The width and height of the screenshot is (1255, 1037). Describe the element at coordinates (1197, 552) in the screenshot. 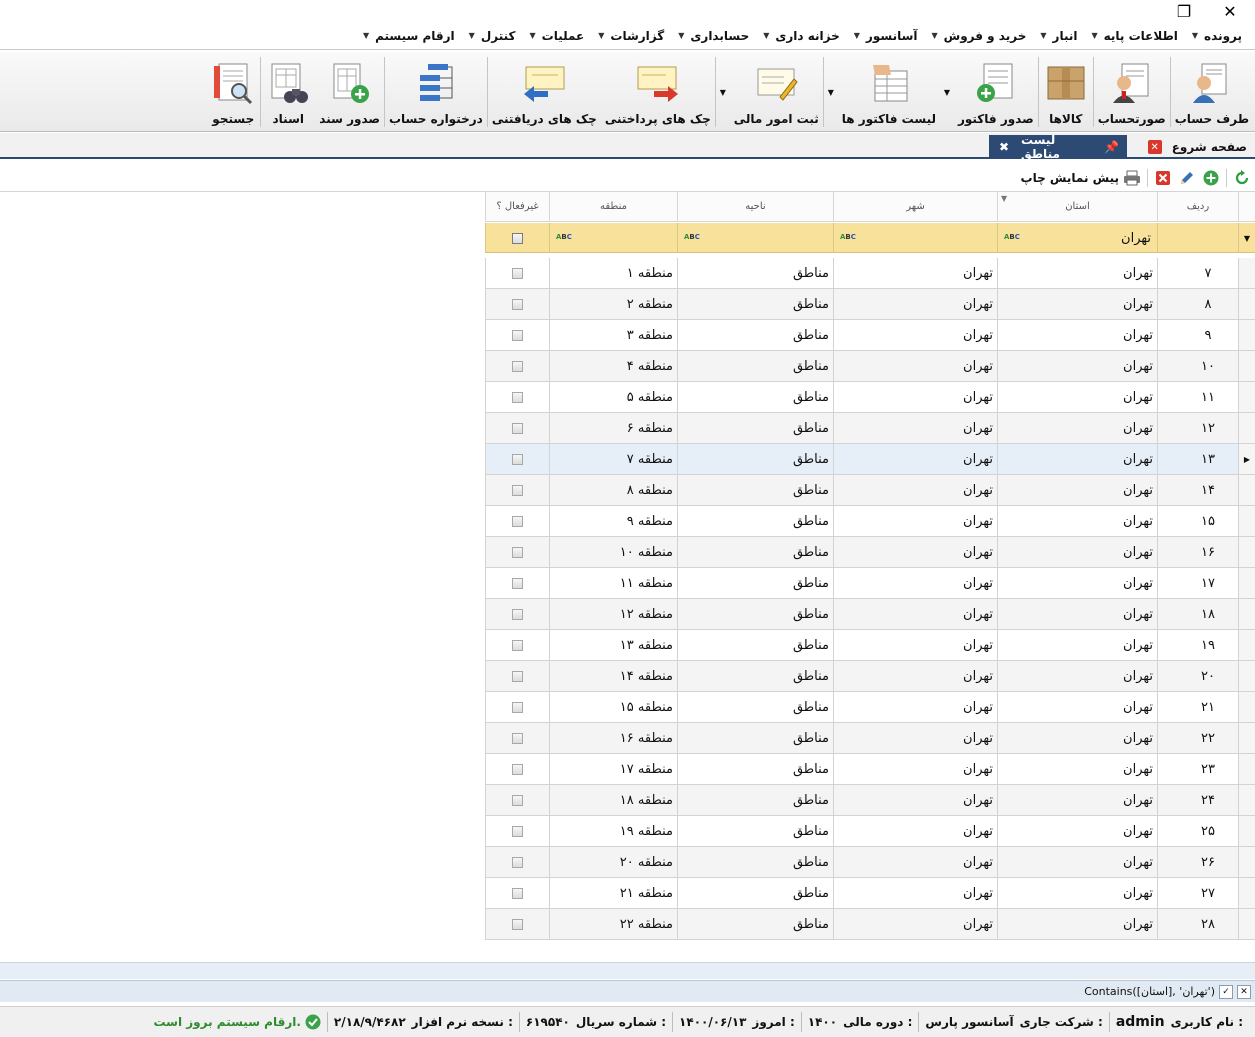

I see `cell-n: ۱۶` at that location.